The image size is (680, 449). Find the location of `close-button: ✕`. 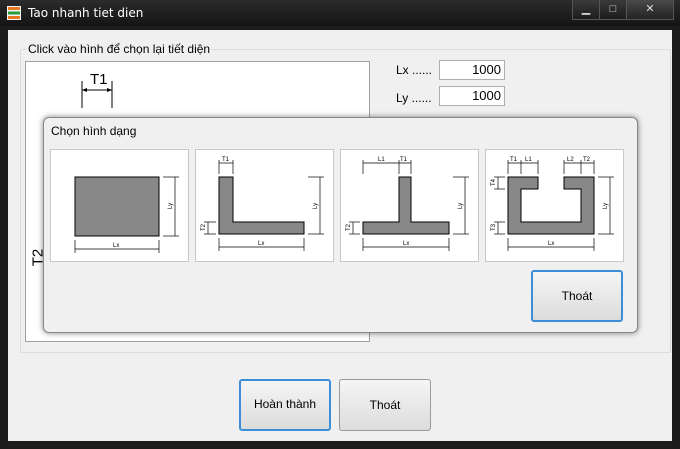

close-button: ✕ is located at coordinates (650, 10).